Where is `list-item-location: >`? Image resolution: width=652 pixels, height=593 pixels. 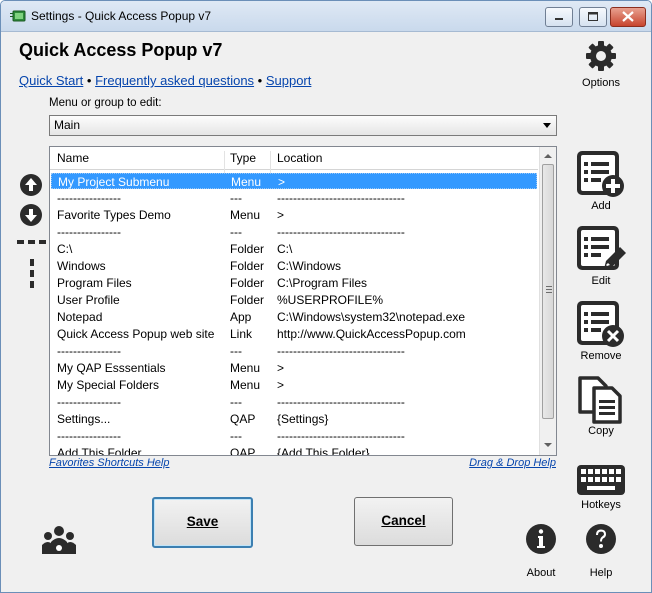
list-item-location: > is located at coordinates (281, 368).